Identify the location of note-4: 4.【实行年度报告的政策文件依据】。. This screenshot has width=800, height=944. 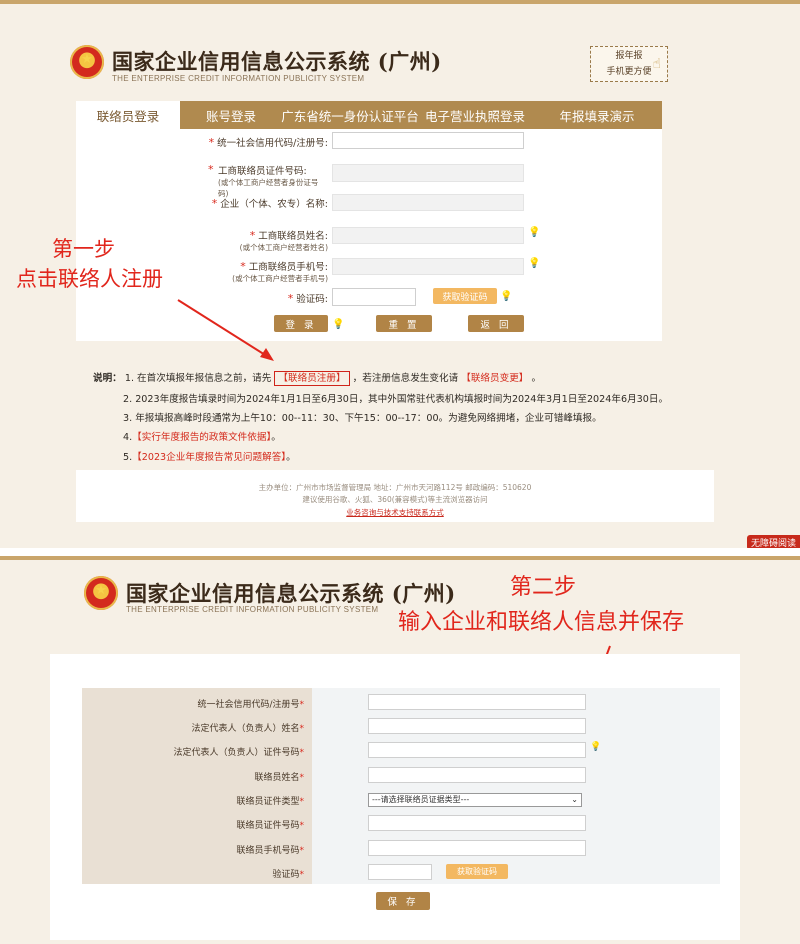
(202, 437).